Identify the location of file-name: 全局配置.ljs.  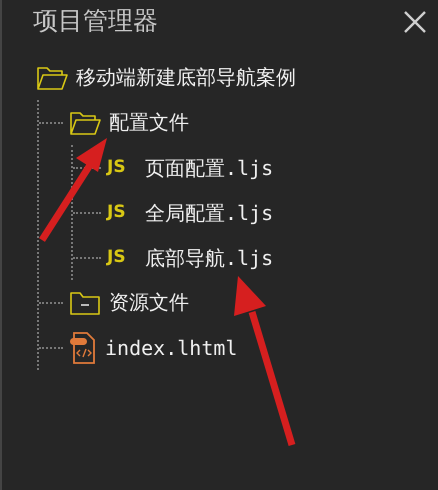
(209, 213).